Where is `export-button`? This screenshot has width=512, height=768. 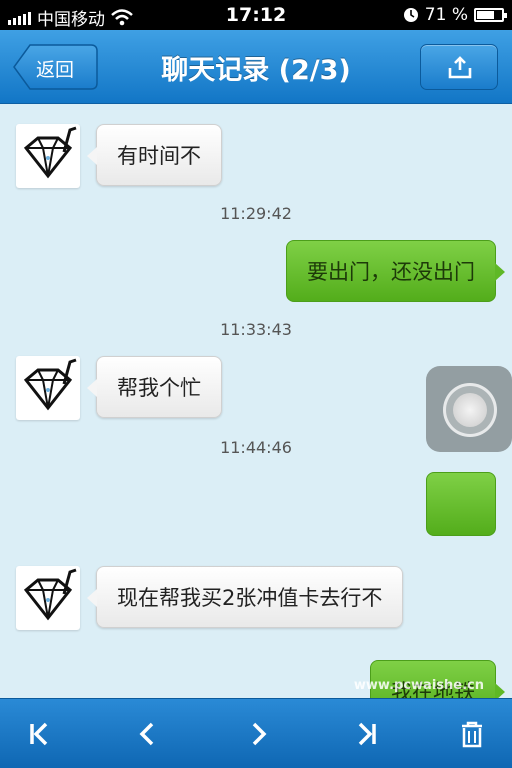 export-button is located at coordinates (459, 67).